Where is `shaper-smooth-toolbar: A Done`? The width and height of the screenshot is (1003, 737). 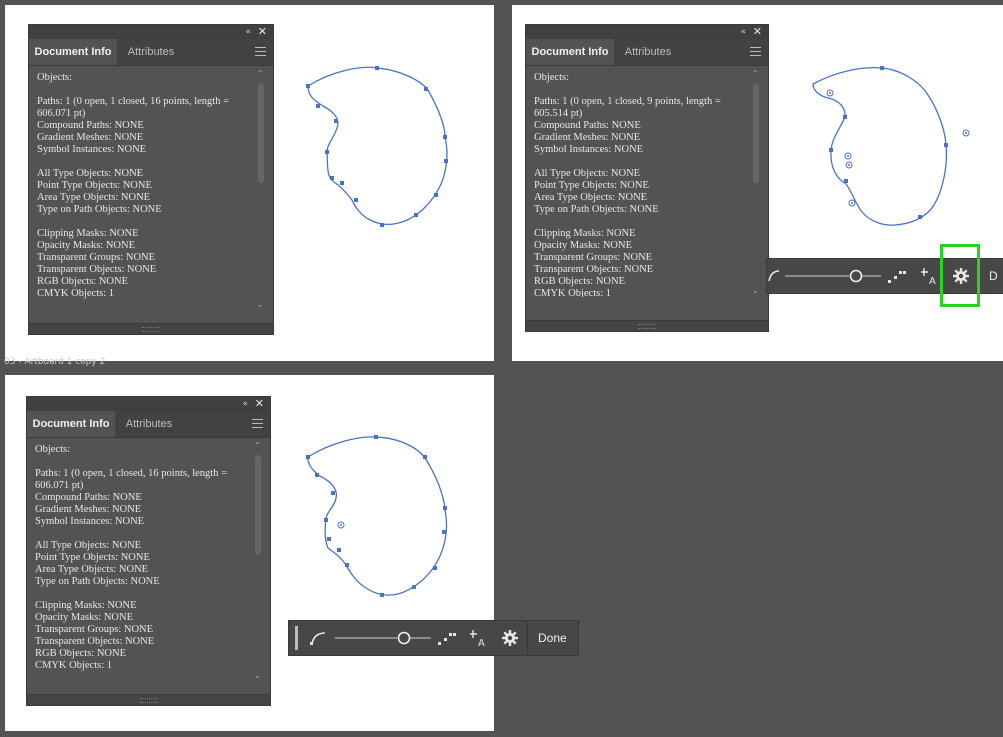 shaper-smooth-toolbar: A Done is located at coordinates (433, 638).